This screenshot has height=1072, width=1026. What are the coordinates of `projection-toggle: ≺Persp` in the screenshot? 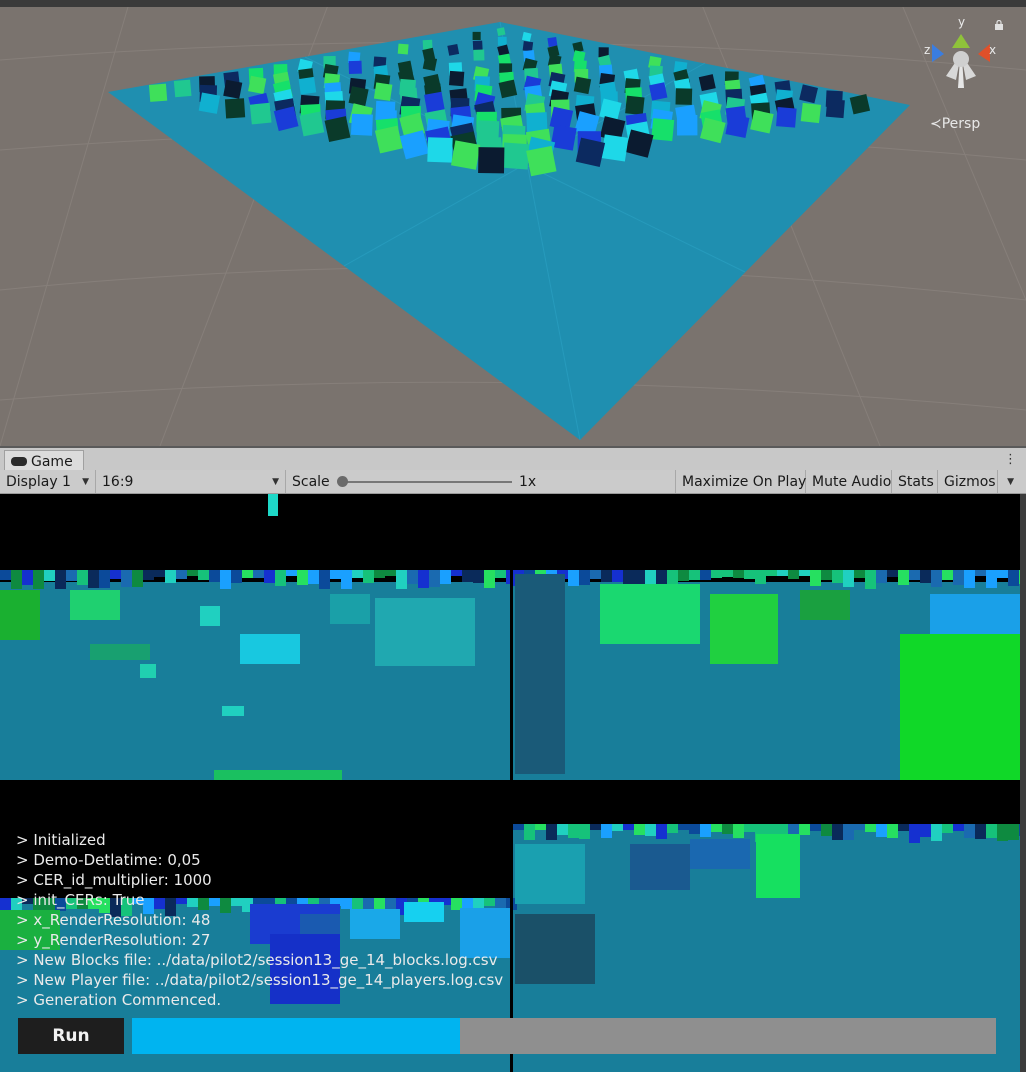 It's located at (955, 124).